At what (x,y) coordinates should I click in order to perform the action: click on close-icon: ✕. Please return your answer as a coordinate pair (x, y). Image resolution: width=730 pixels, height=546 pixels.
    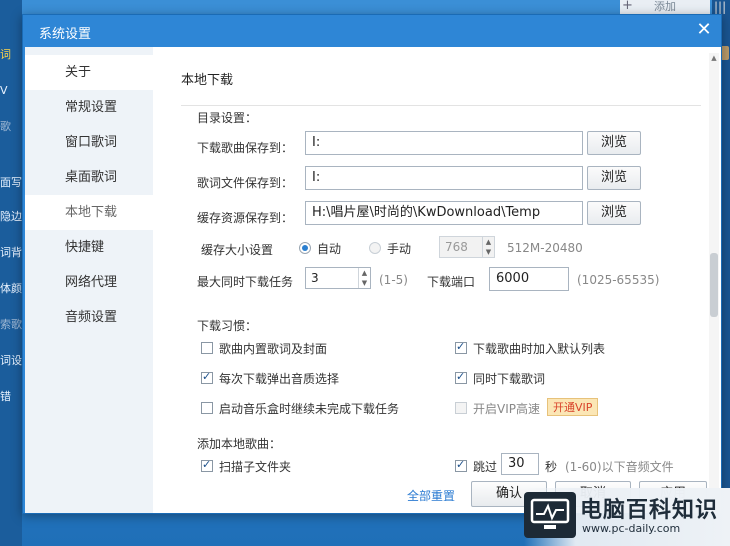
    Looking at the image, I should click on (704, 30).